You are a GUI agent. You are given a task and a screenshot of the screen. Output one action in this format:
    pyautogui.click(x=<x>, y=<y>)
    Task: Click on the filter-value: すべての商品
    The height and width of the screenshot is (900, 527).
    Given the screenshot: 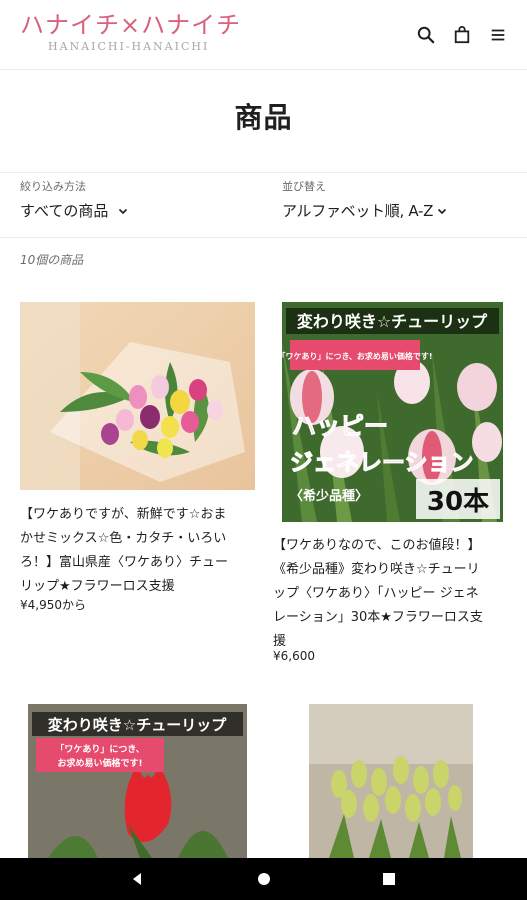 What is the action you would take?
    pyautogui.click(x=64, y=211)
    